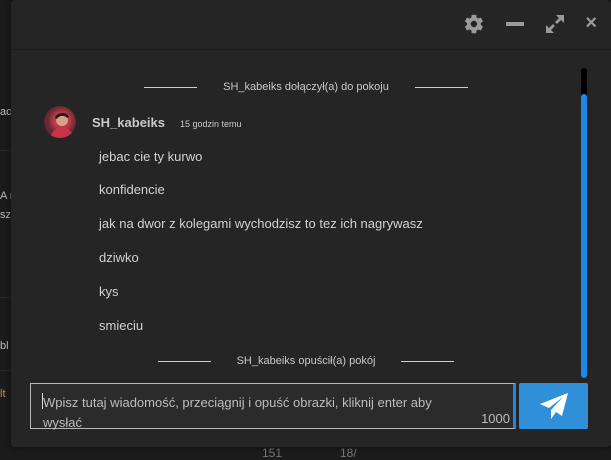 The height and width of the screenshot is (460, 611). What do you see at coordinates (348, 453) in the screenshot?
I see `background-text: 18/` at bounding box center [348, 453].